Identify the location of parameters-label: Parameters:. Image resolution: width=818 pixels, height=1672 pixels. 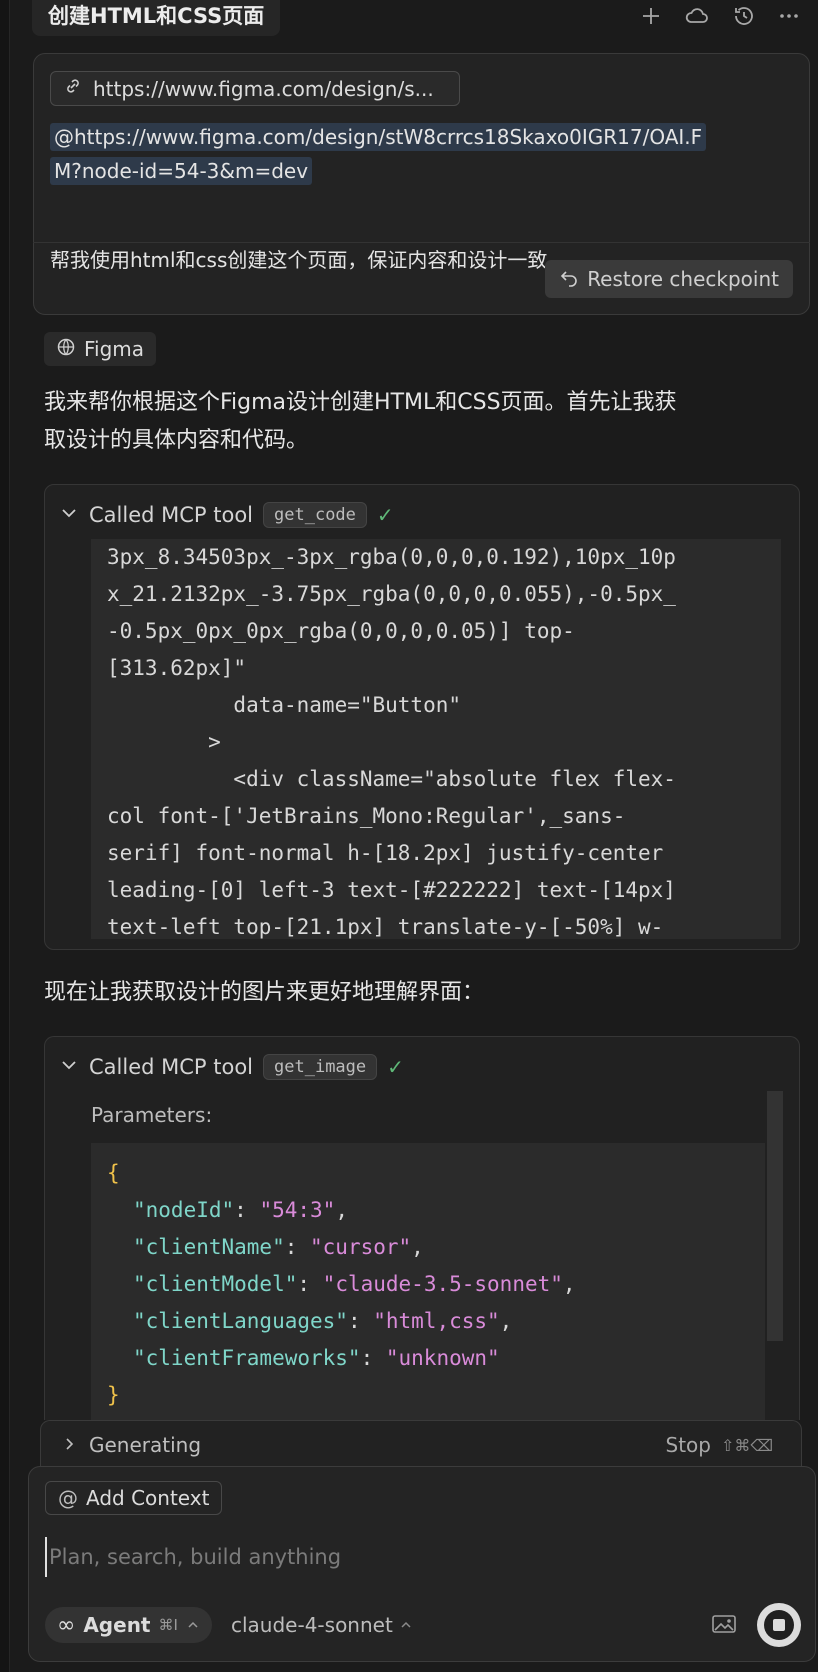
(152, 1115).